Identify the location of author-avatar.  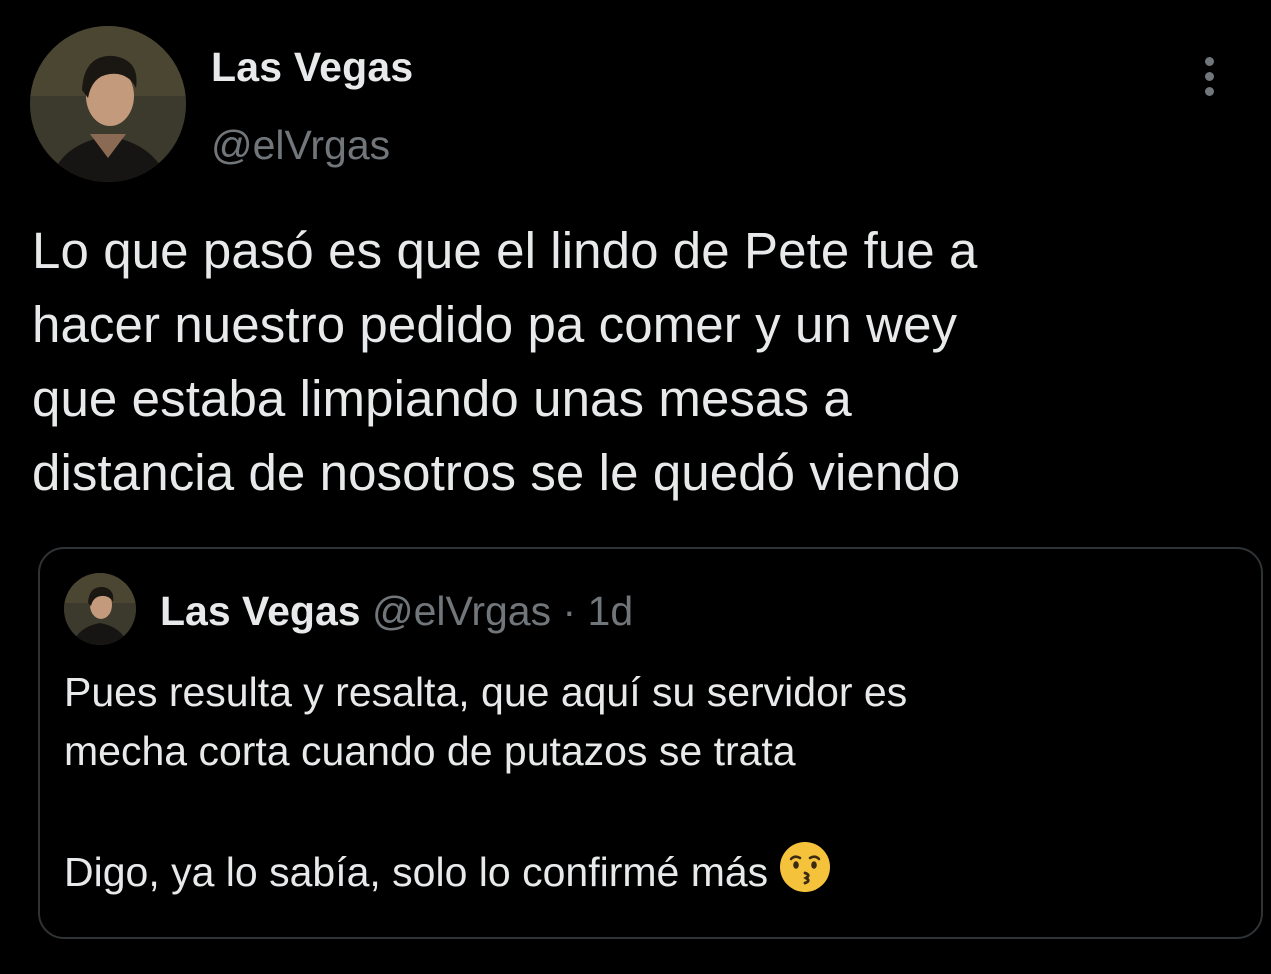
(108, 104).